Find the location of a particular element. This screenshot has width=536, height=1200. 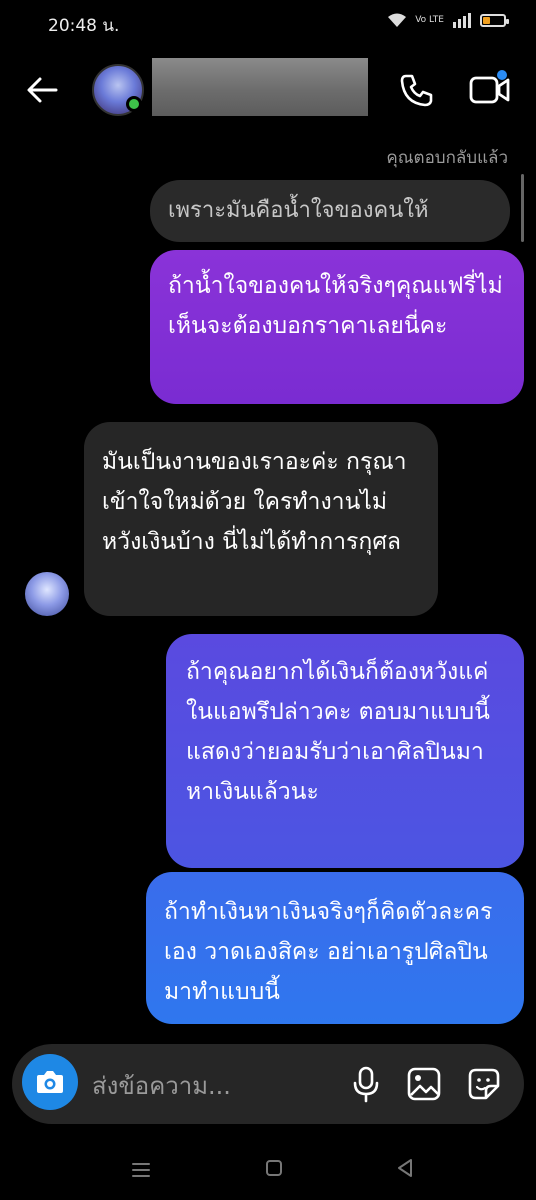

contact-name-redacted is located at coordinates (260, 87).